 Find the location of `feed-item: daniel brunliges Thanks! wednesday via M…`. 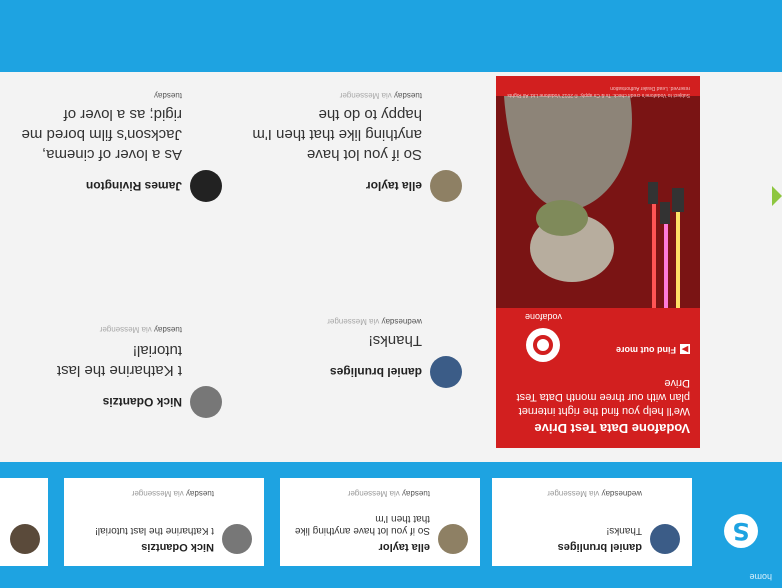

feed-item: daniel brunliges Thanks! wednesday via M… is located at coordinates (357, 348).